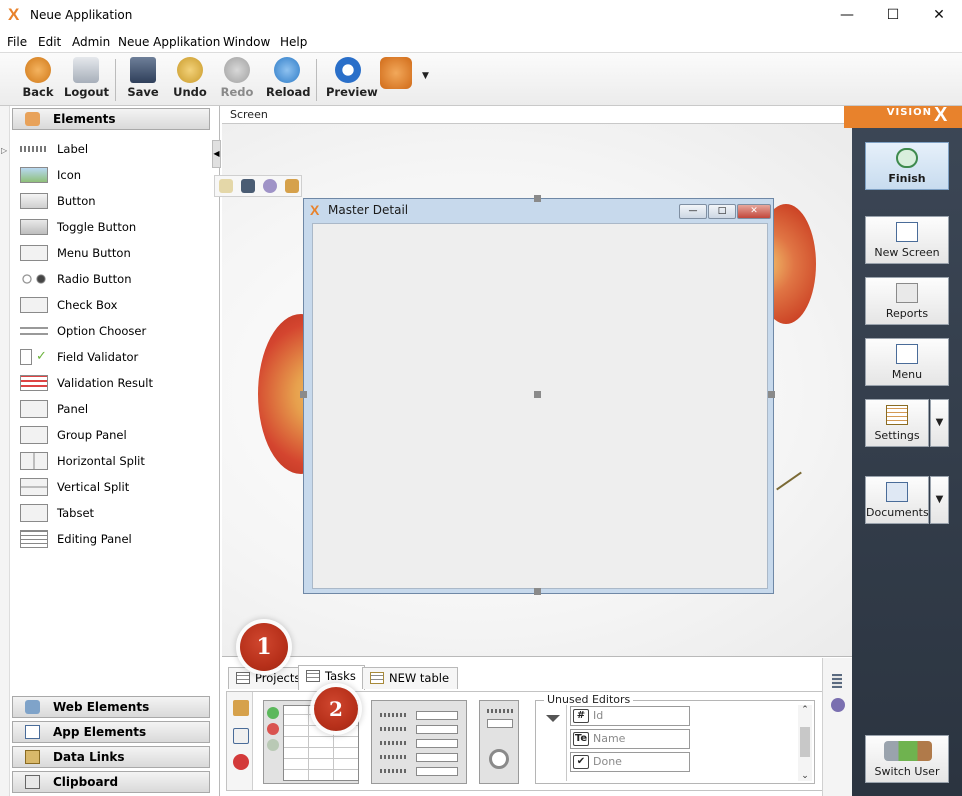  Describe the element at coordinates (893, 15) in the screenshot. I see `maximize-button: ☐` at that location.